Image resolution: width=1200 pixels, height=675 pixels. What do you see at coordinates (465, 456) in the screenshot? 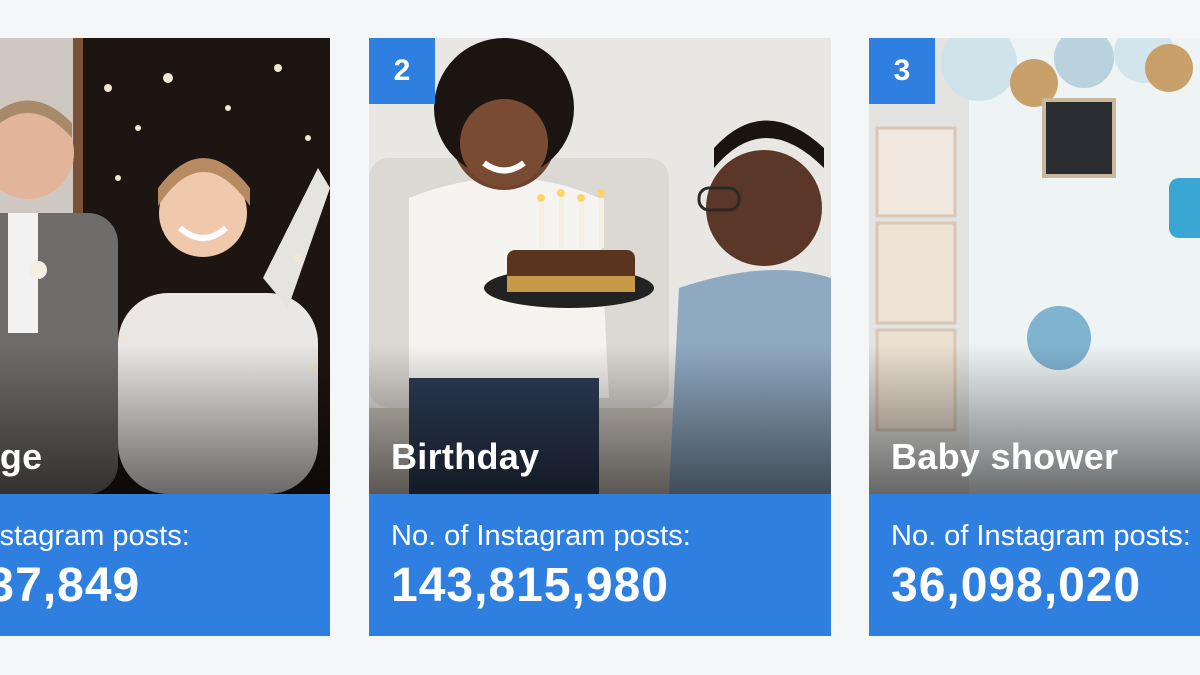
I see `event-title: Birthday` at bounding box center [465, 456].